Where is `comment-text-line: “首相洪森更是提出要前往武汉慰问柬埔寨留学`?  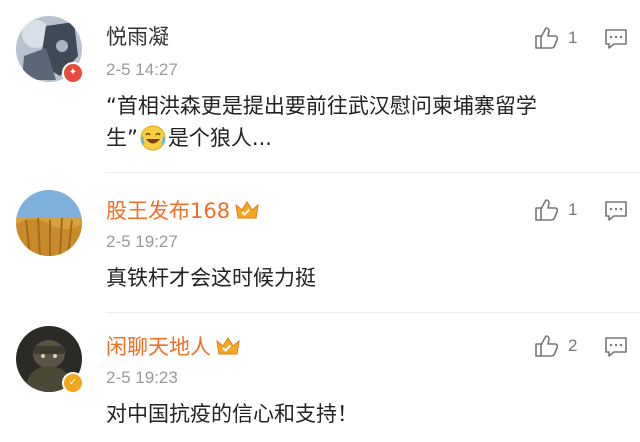
comment-text-line: “首相洪森更是提出要前往武汉慰问柬埔寨留学 is located at coordinates (321, 106).